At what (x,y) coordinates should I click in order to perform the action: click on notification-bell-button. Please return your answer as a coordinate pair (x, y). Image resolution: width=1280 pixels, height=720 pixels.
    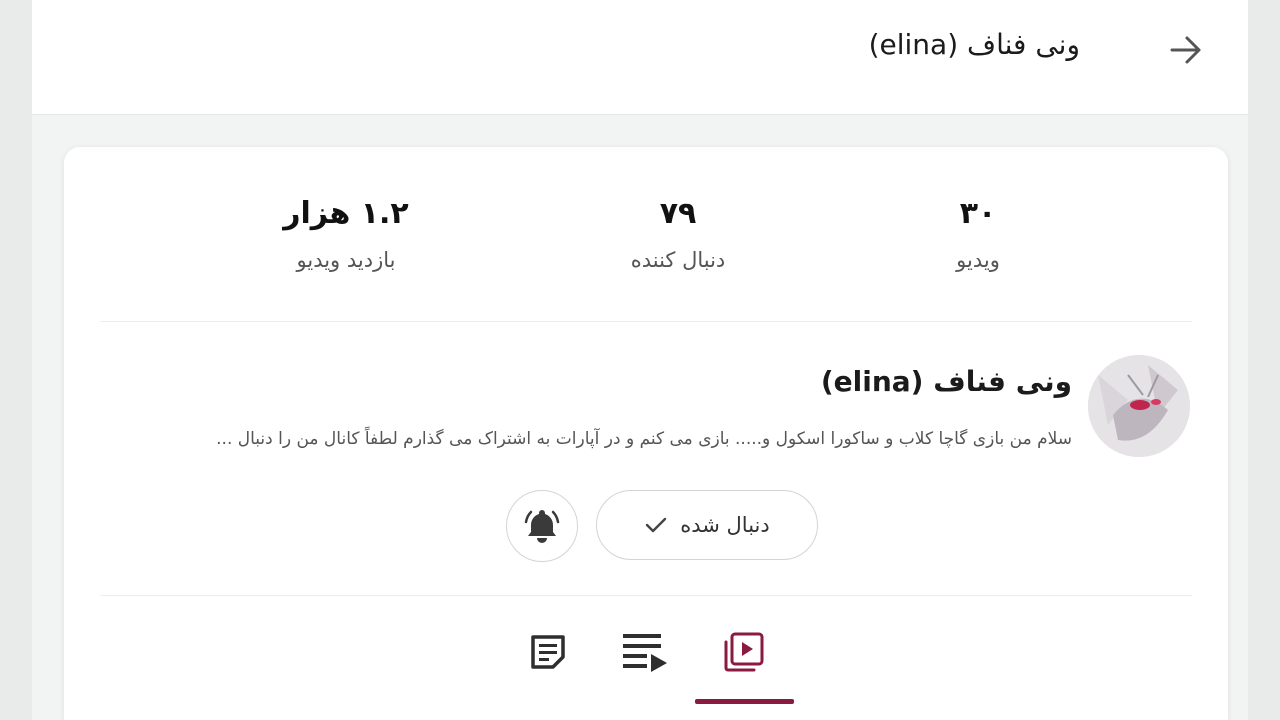
    Looking at the image, I should click on (542, 526).